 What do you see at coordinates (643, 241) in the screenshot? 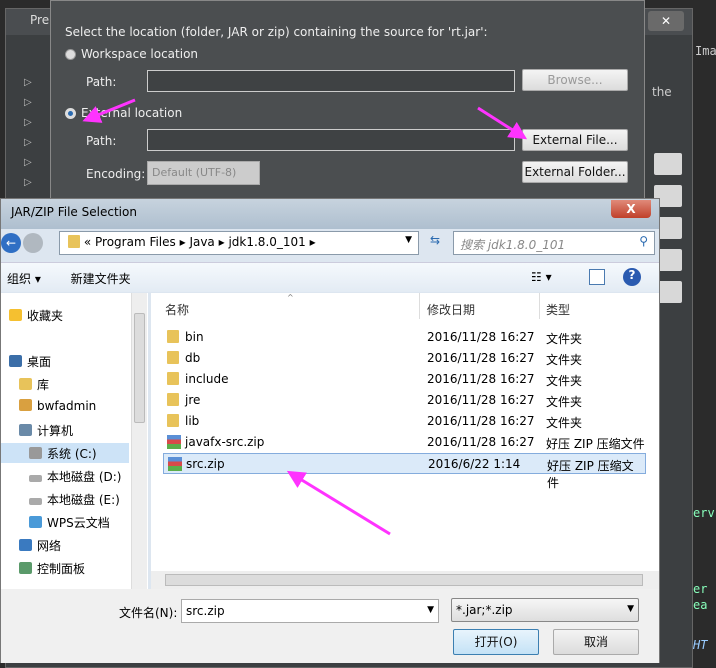
I see `search-icon: ⚲` at bounding box center [643, 241].